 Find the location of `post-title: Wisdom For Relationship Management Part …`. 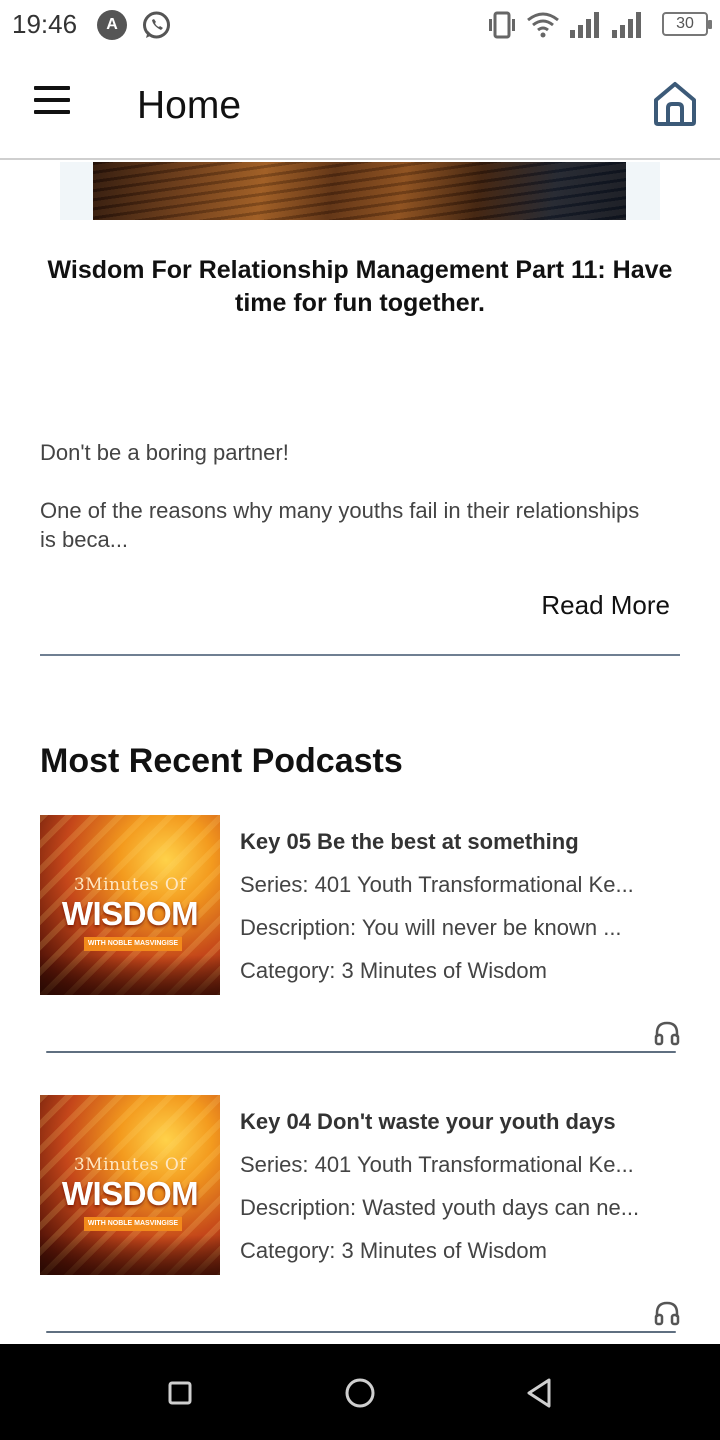

post-title: Wisdom For Relationship Management Part … is located at coordinates (360, 287).